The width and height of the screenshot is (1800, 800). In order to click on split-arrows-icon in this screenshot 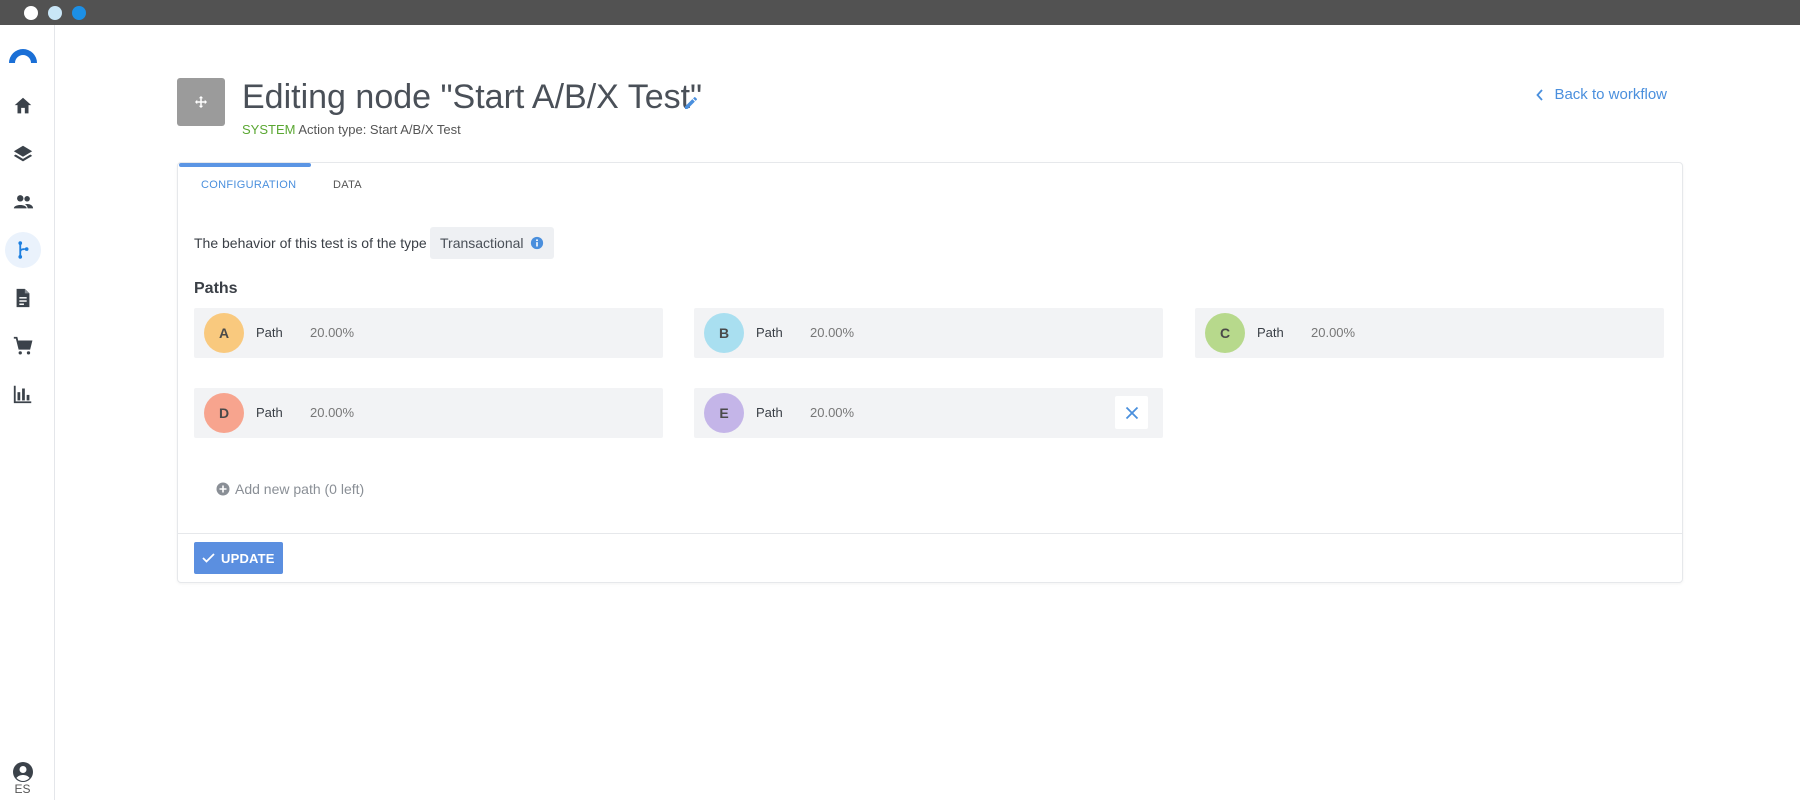, I will do `click(201, 102)`.